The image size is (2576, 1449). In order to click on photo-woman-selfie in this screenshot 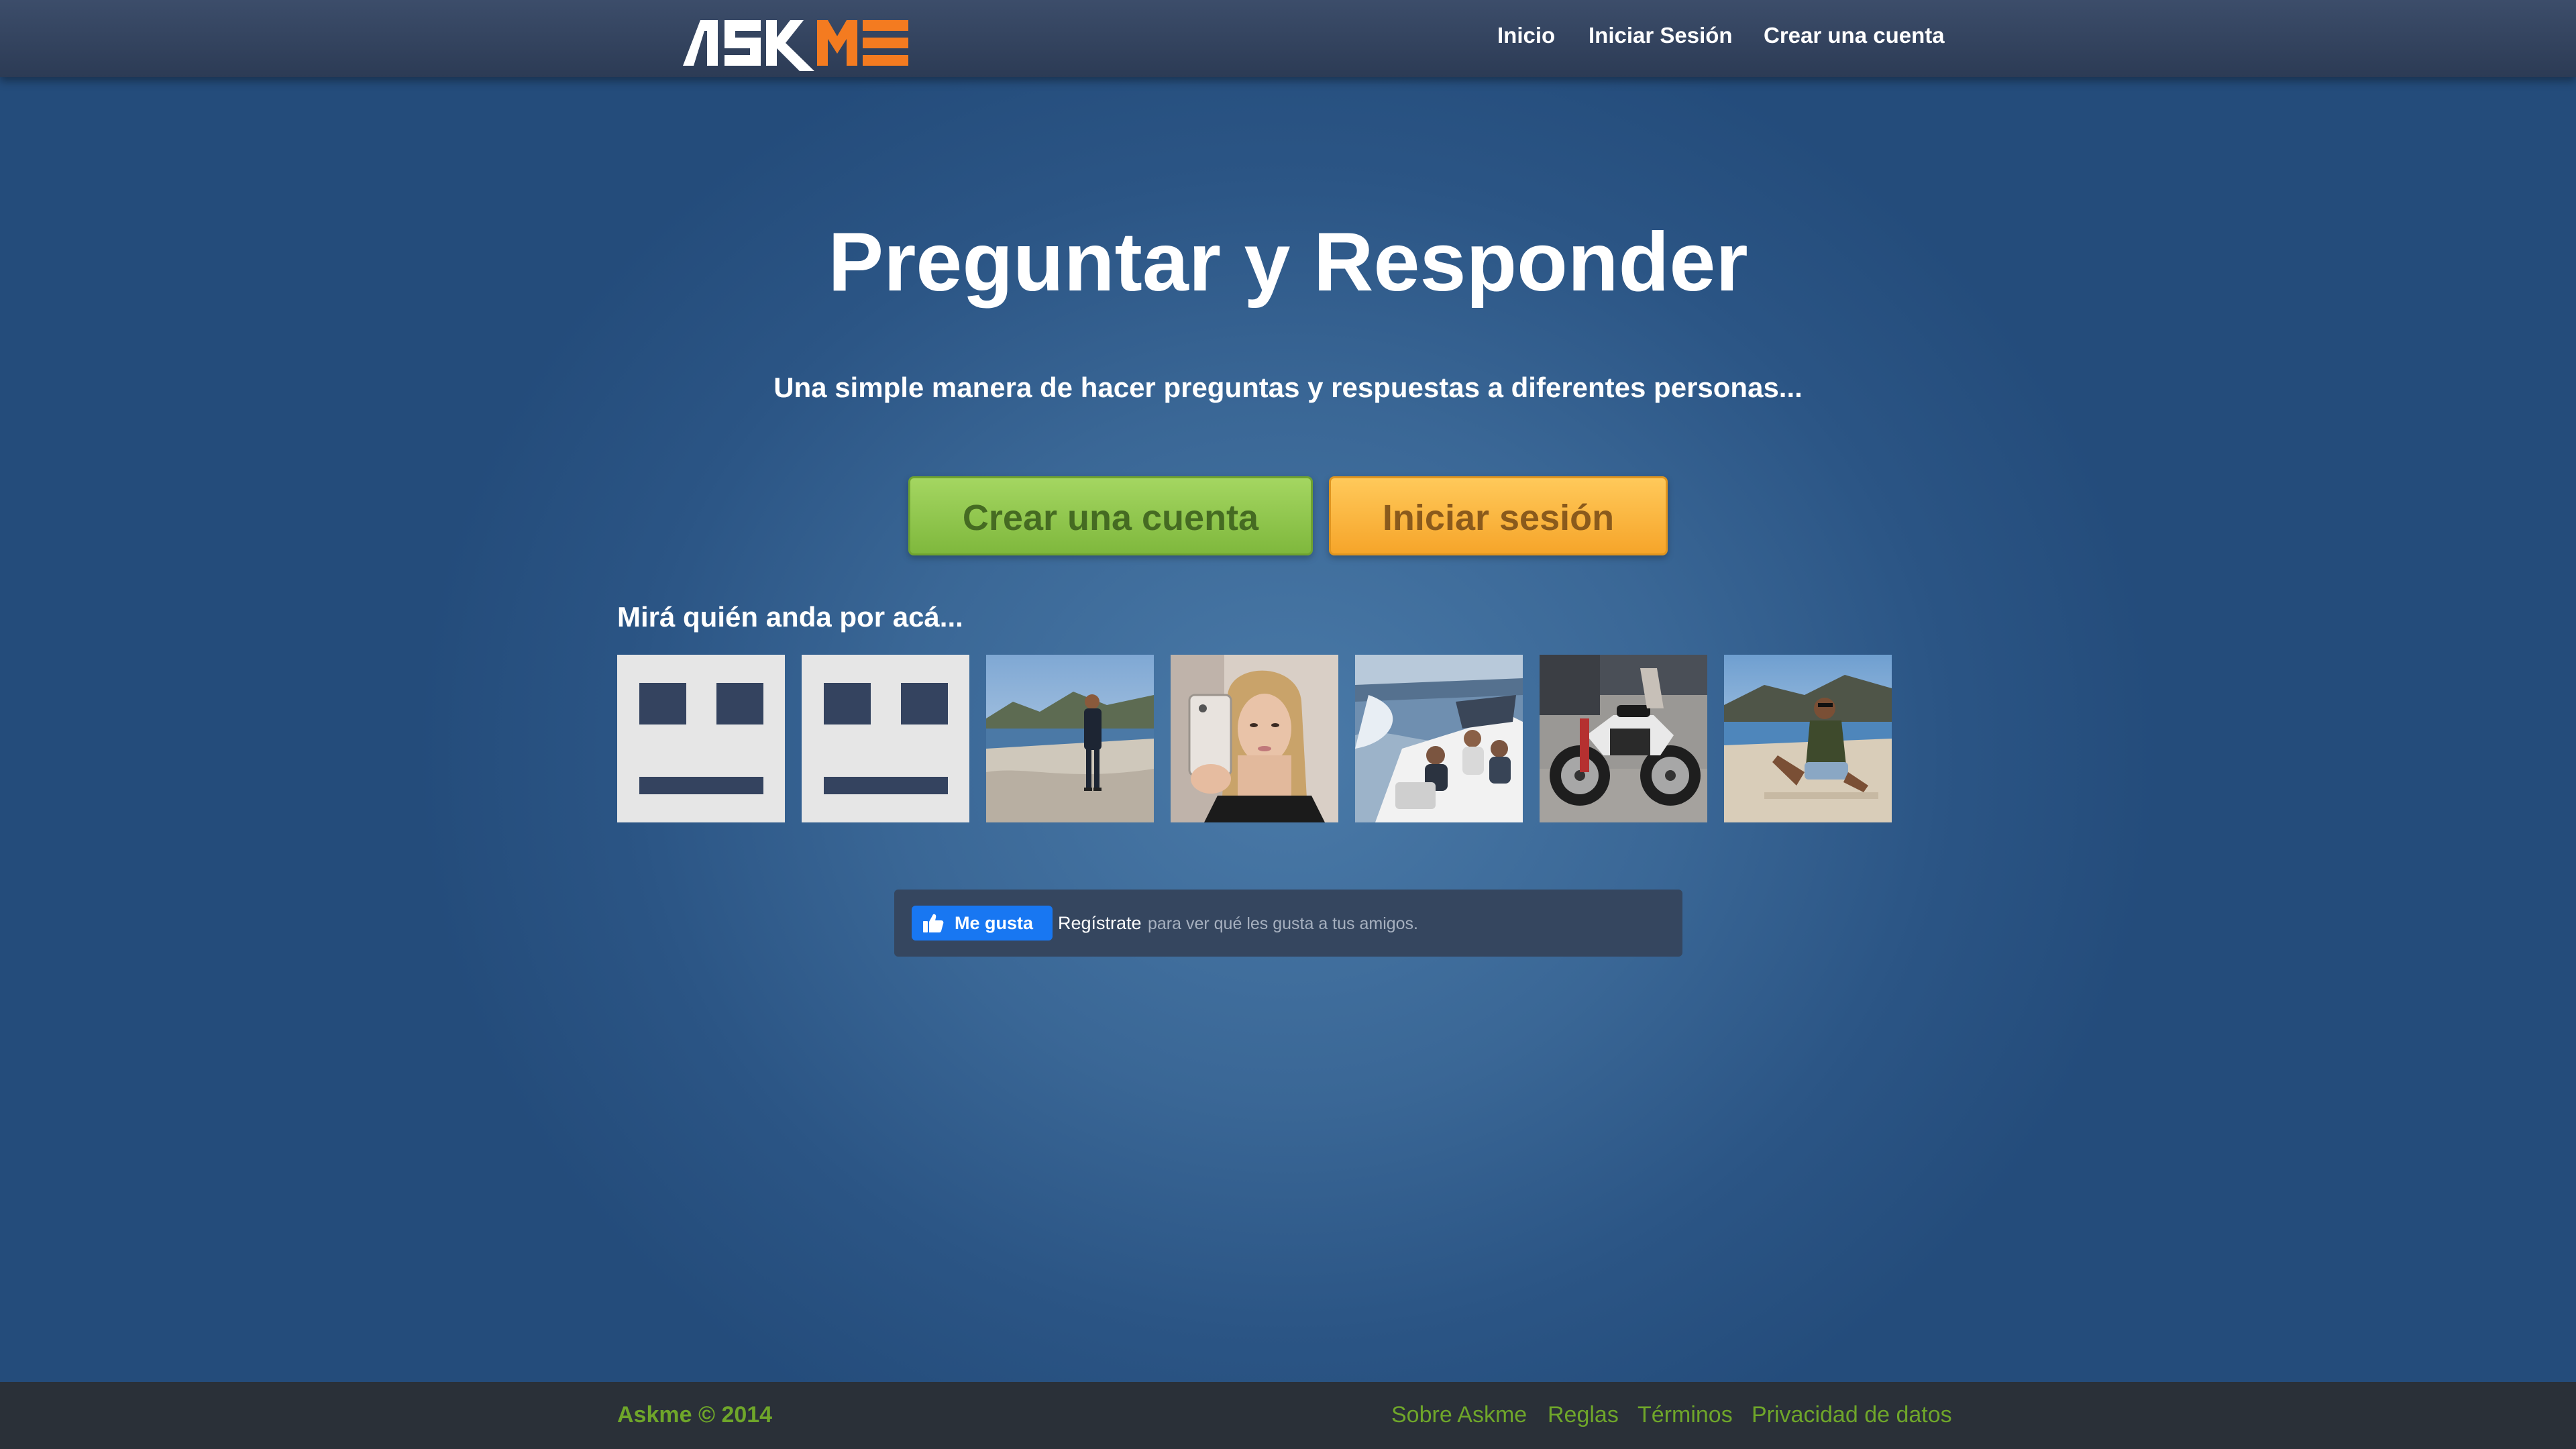, I will do `click(1254, 738)`.